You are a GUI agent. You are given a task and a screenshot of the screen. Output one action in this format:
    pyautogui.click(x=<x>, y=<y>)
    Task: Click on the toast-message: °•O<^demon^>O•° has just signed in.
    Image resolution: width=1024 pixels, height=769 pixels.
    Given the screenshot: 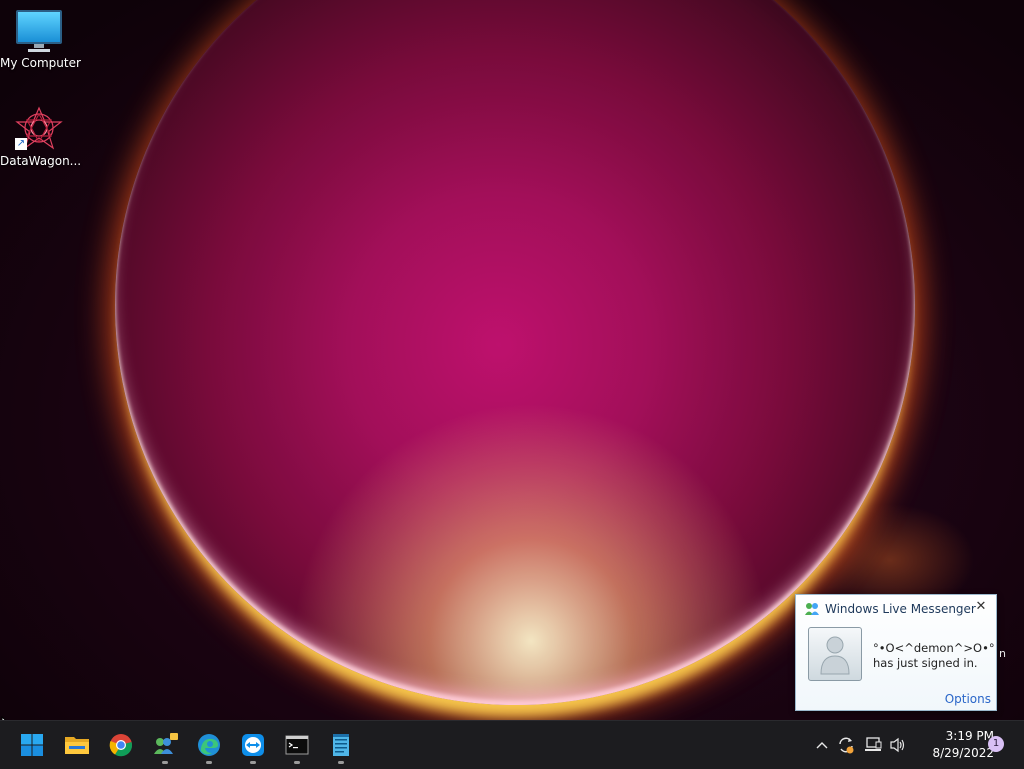 What is the action you would take?
    pyautogui.click(x=934, y=656)
    